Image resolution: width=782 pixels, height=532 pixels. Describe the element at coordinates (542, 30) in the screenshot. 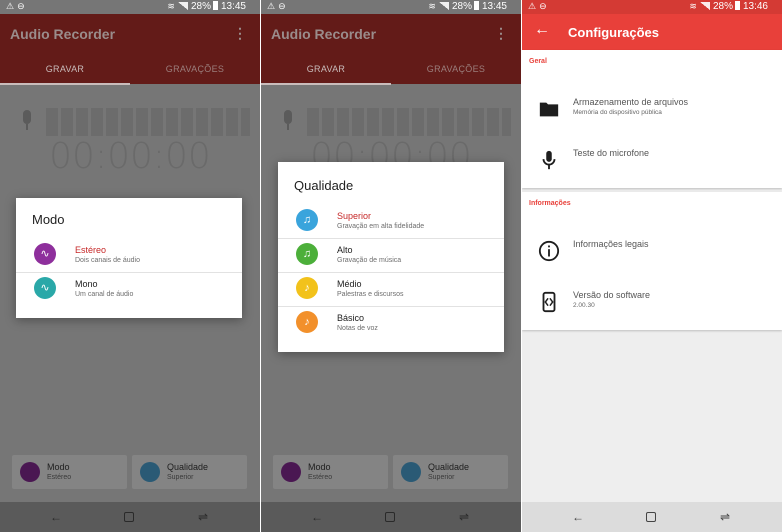

I see `back-arrow-icon: ←` at that location.